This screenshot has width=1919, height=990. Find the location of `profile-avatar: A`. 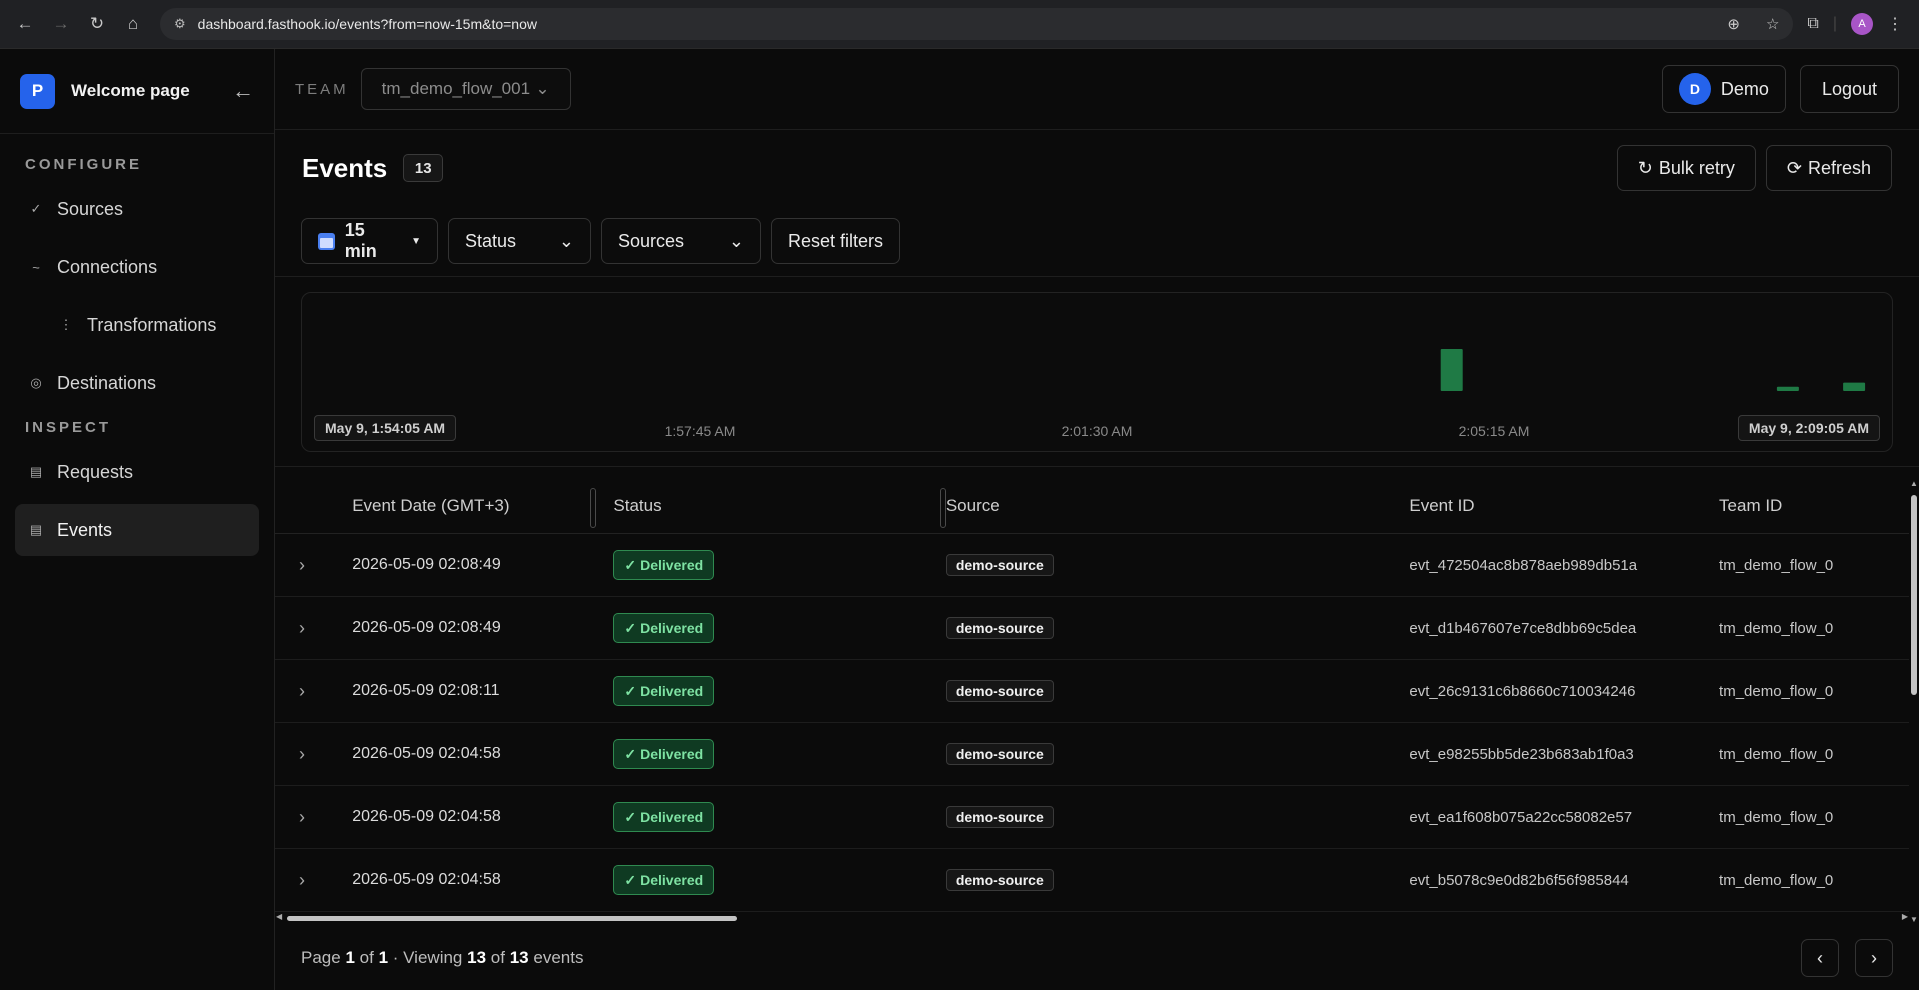

profile-avatar: A is located at coordinates (1862, 24).